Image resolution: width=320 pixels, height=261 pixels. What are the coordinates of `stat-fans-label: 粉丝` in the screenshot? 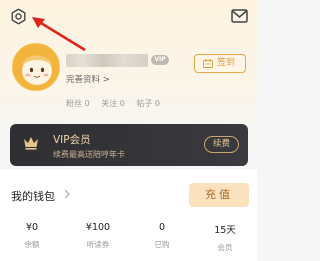 It's located at (74, 103).